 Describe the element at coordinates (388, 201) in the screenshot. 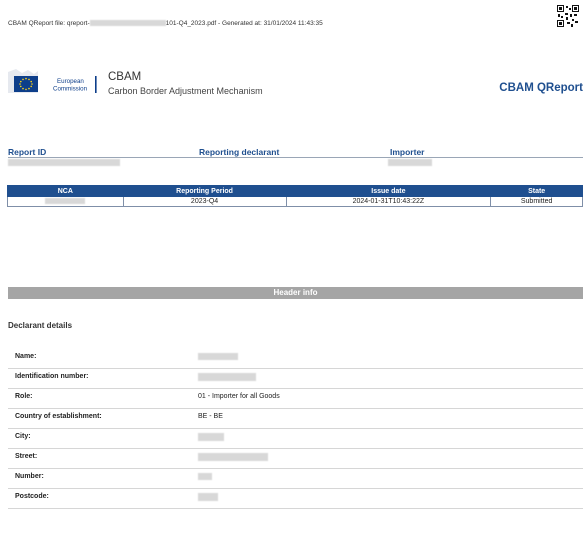

I see `issue-date-cell: 2024-01-31T10:43:22Z` at that location.